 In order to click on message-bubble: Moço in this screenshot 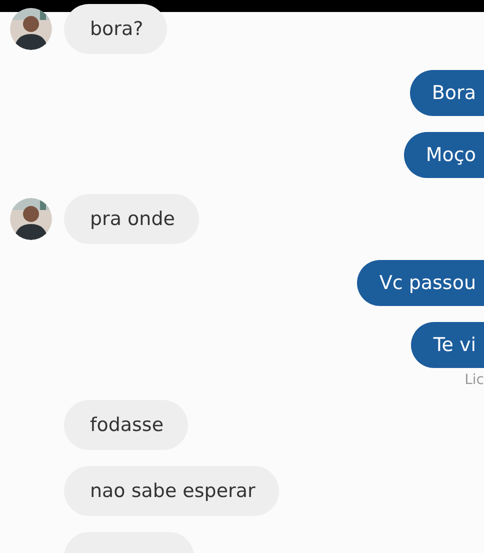, I will do `click(444, 155)`.